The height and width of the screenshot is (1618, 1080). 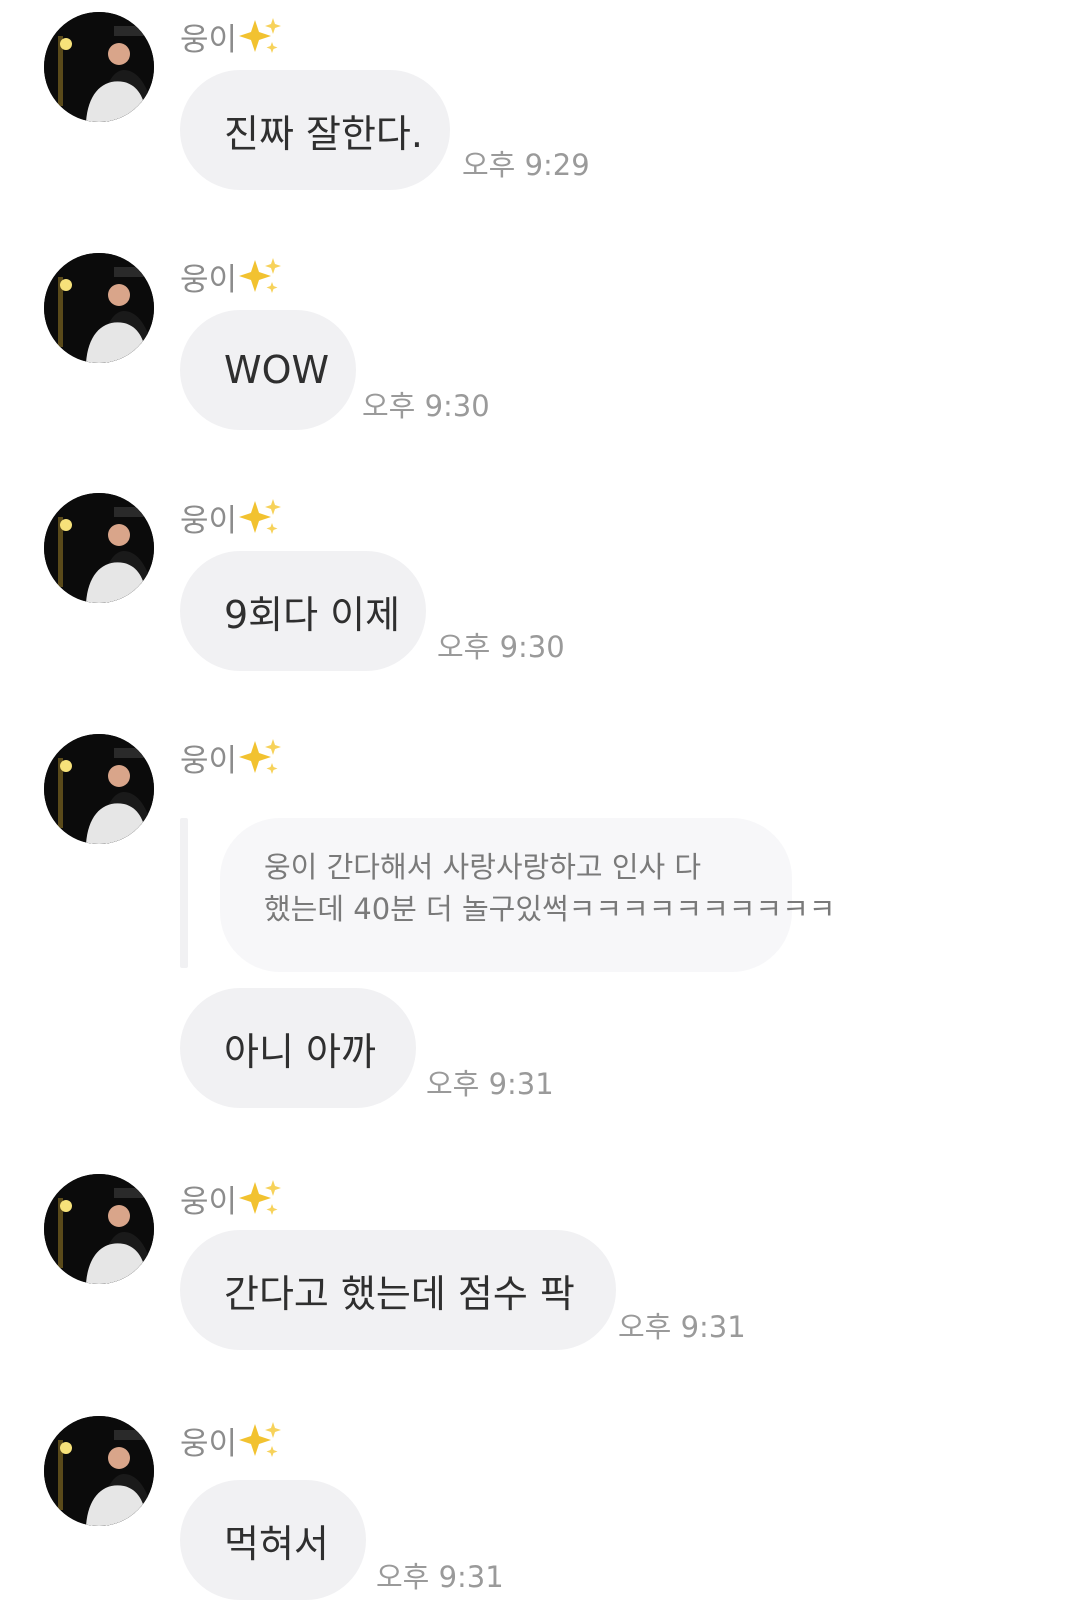 I want to click on message-bubble: 아니 아까, so click(x=298, y=1048).